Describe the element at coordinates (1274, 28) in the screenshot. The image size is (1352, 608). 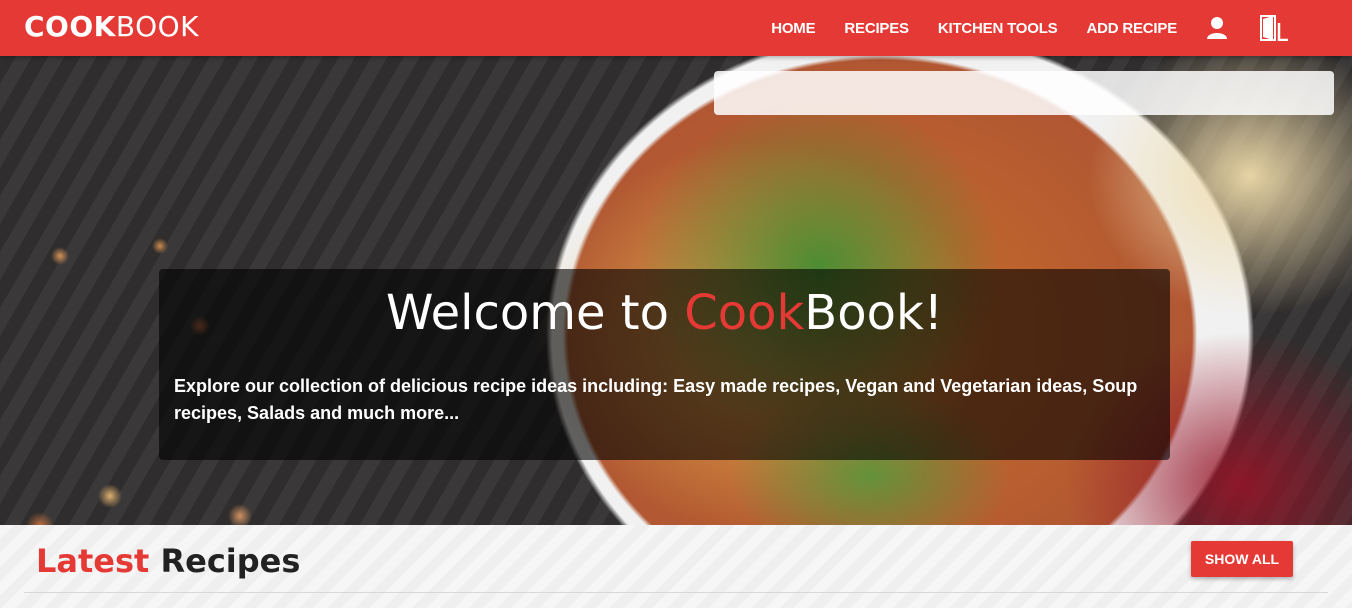
I see `logout-door-icon` at that location.